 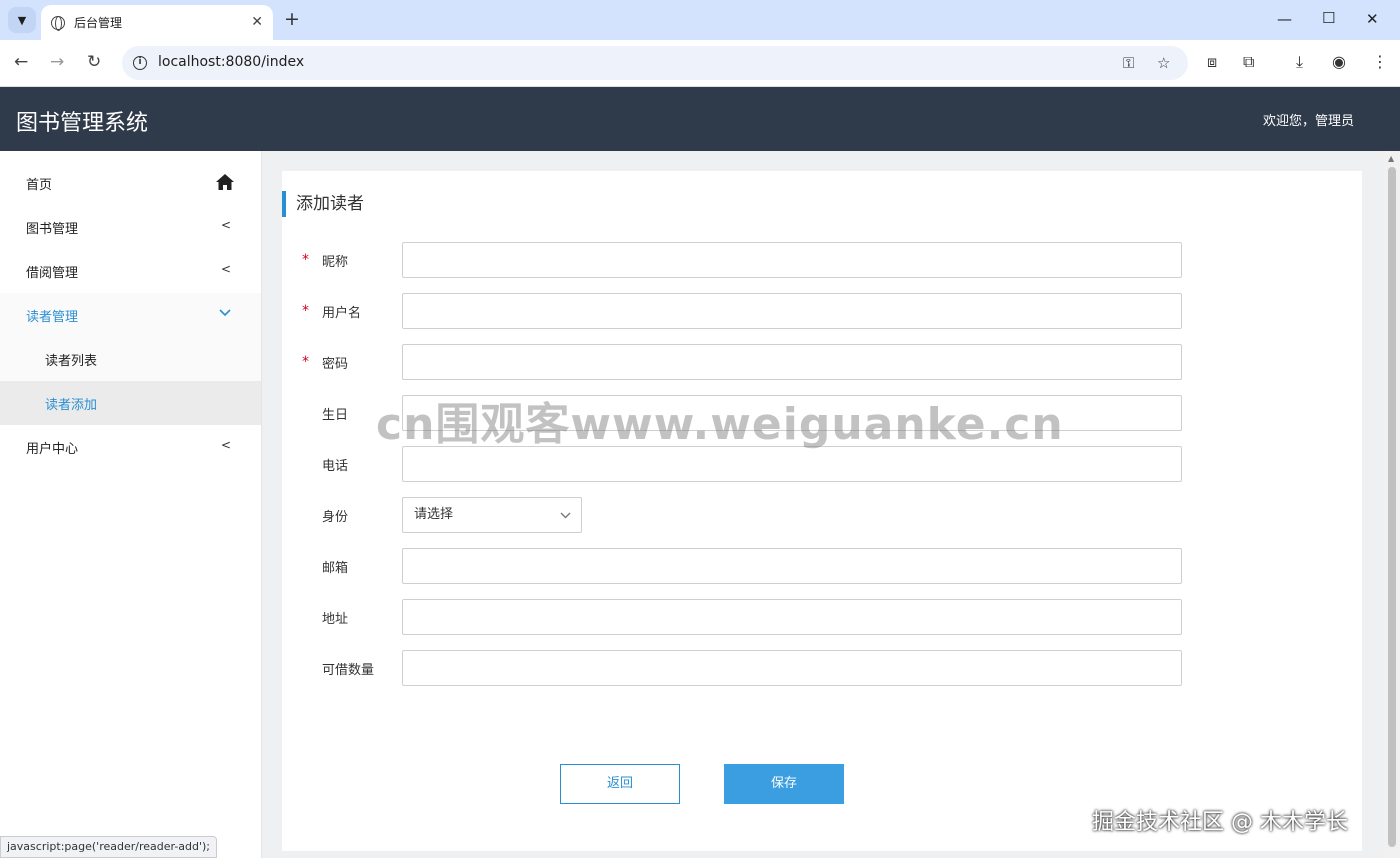 I want to click on identity-select: 请选择, so click(x=492, y=515).